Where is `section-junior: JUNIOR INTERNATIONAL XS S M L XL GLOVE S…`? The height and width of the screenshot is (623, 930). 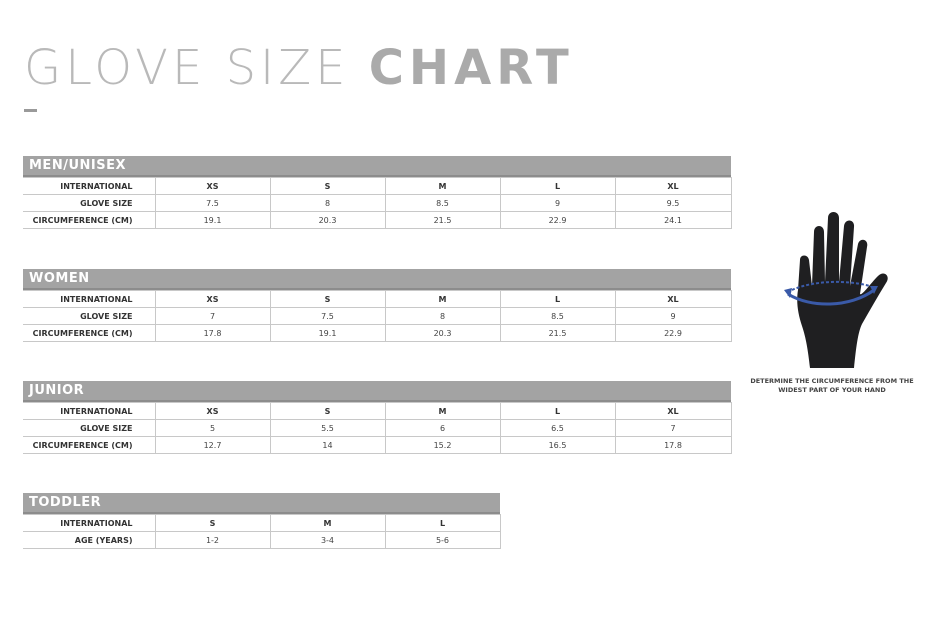 section-junior: JUNIOR INTERNATIONAL XS S M L XL GLOVE S… is located at coordinates (377, 417).